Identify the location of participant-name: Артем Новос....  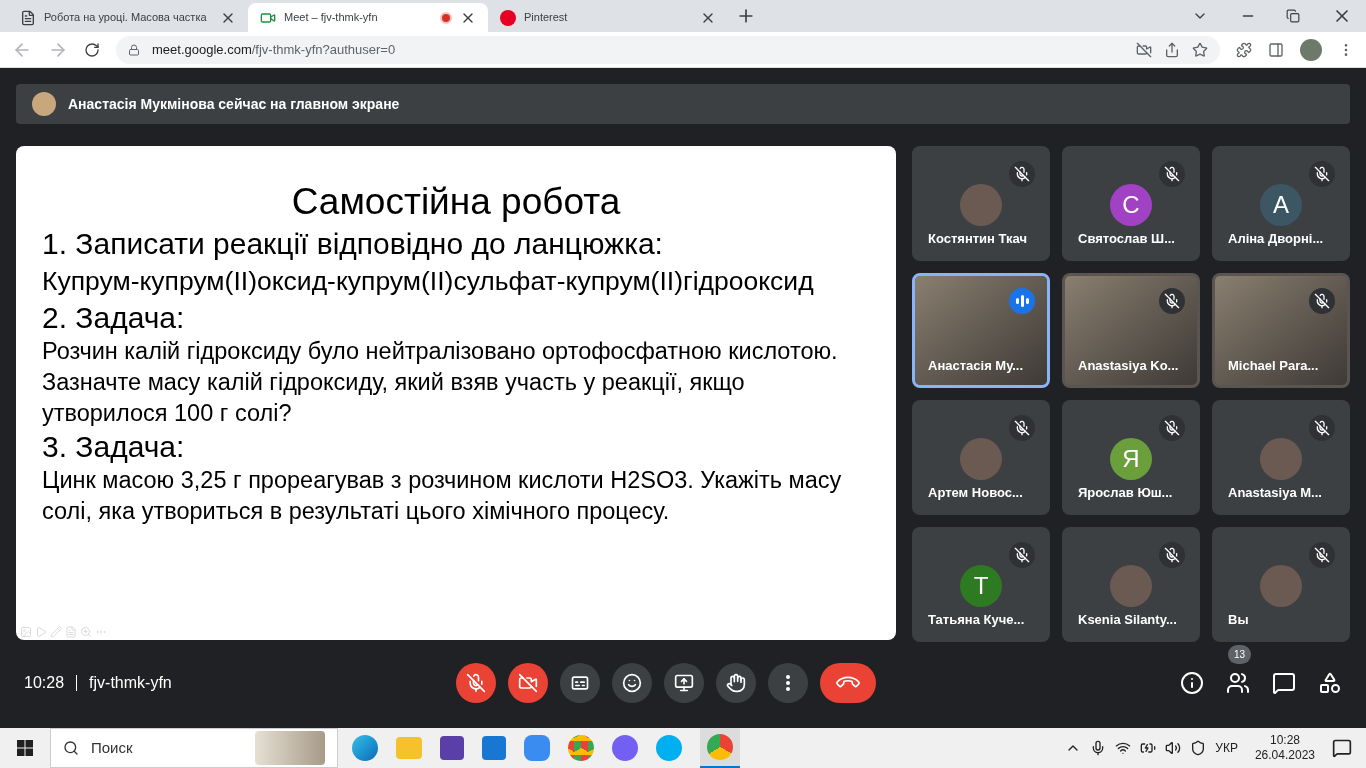
(975, 492).